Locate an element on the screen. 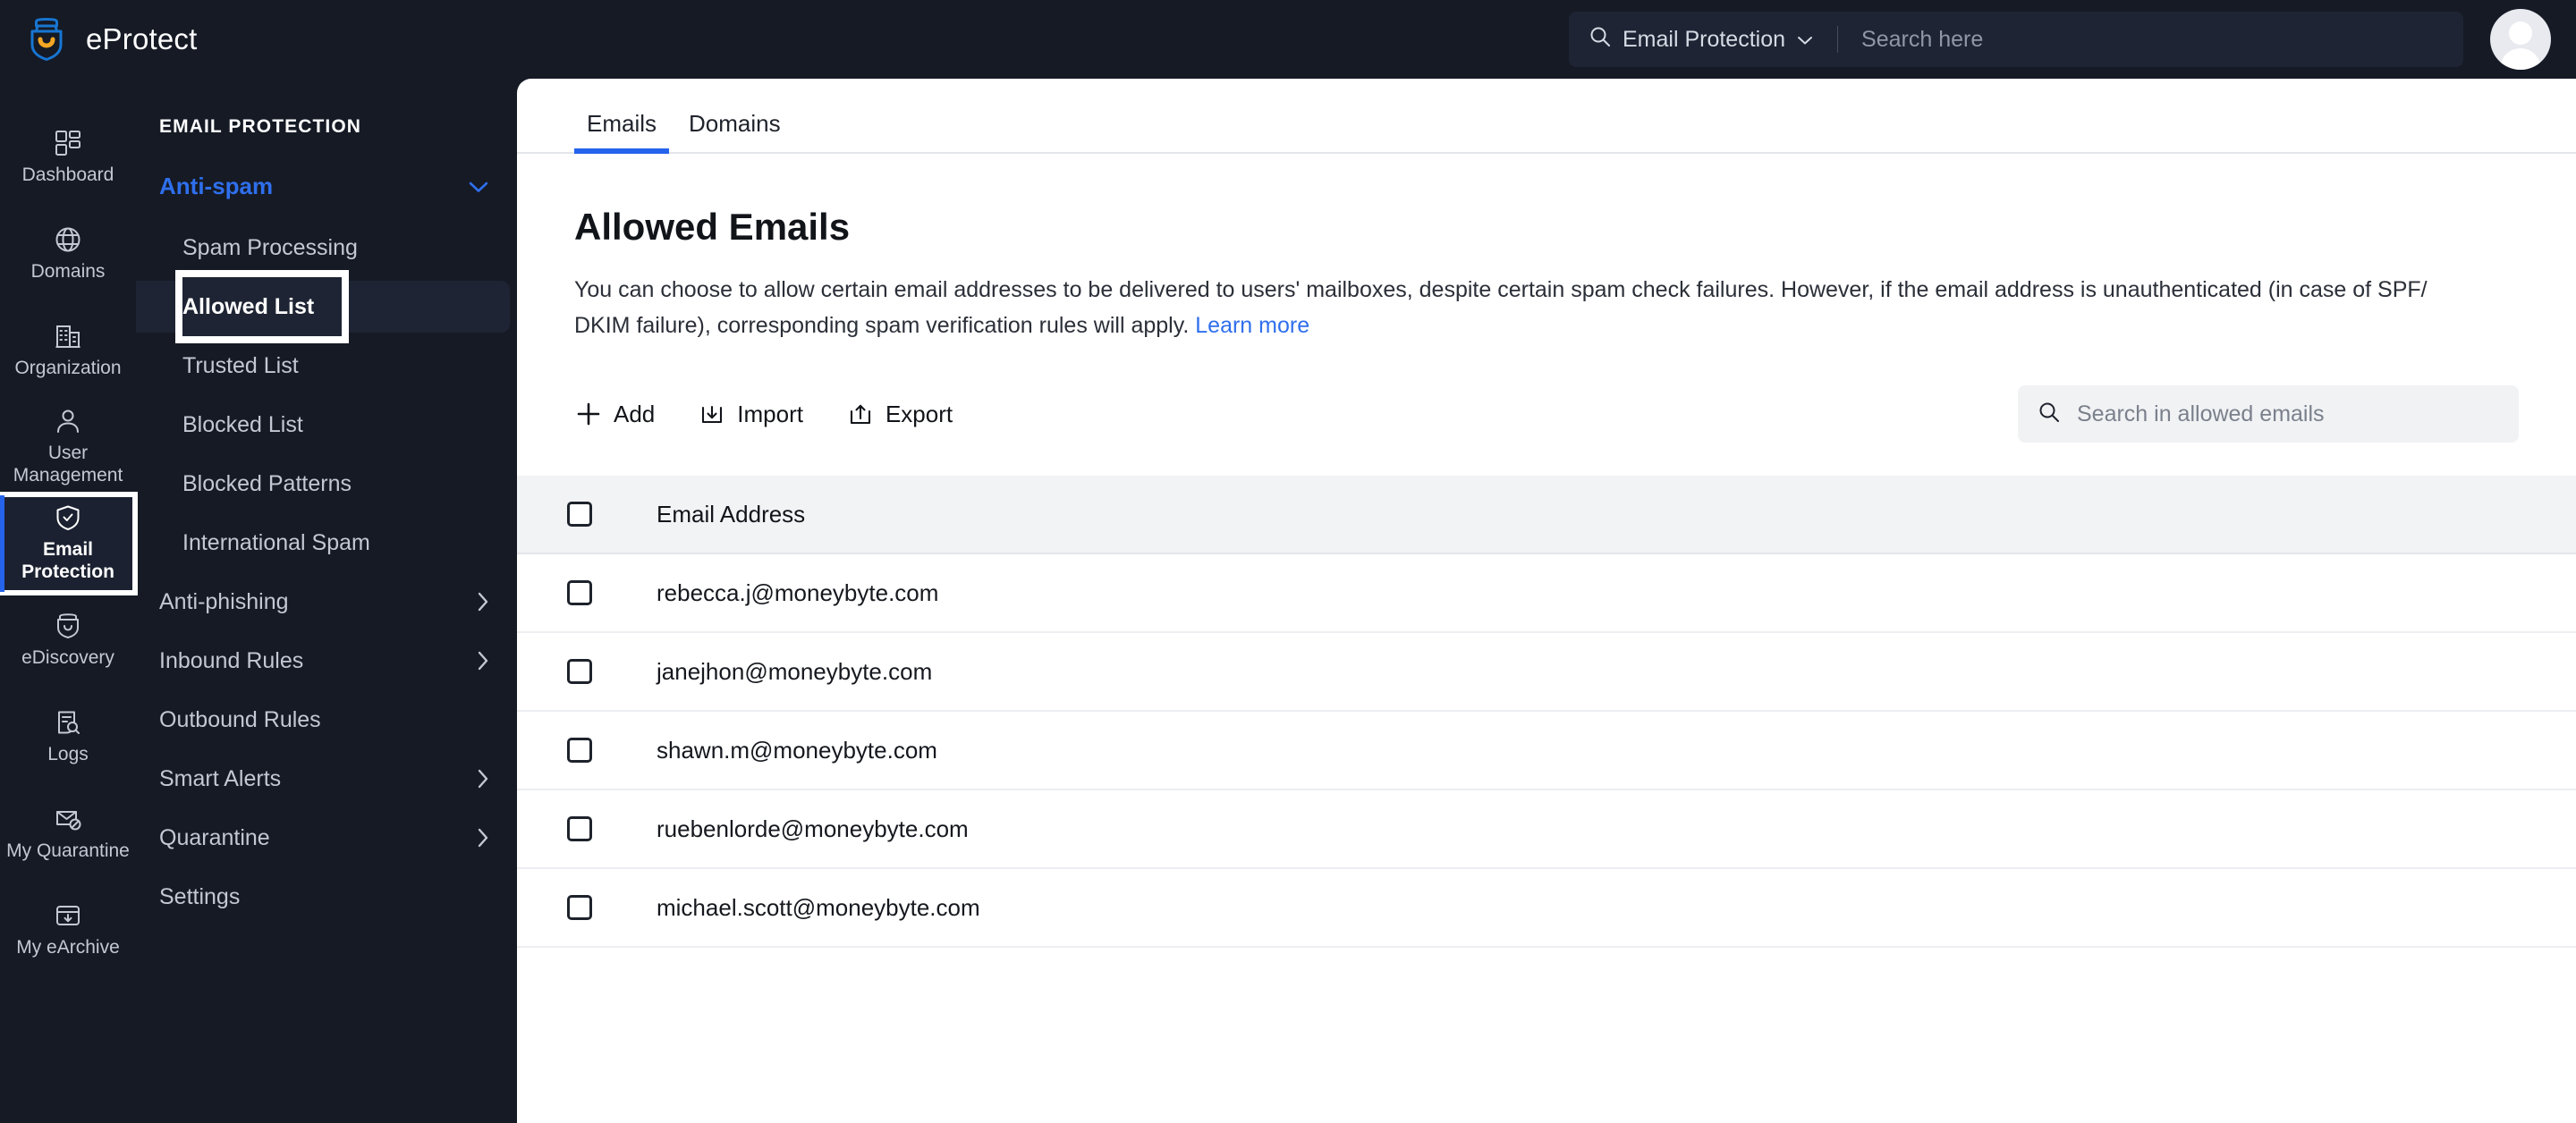 The width and height of the screenshot is (2576, 1123). sidebar-item-label: Organization is located at coordinates (68, 367).